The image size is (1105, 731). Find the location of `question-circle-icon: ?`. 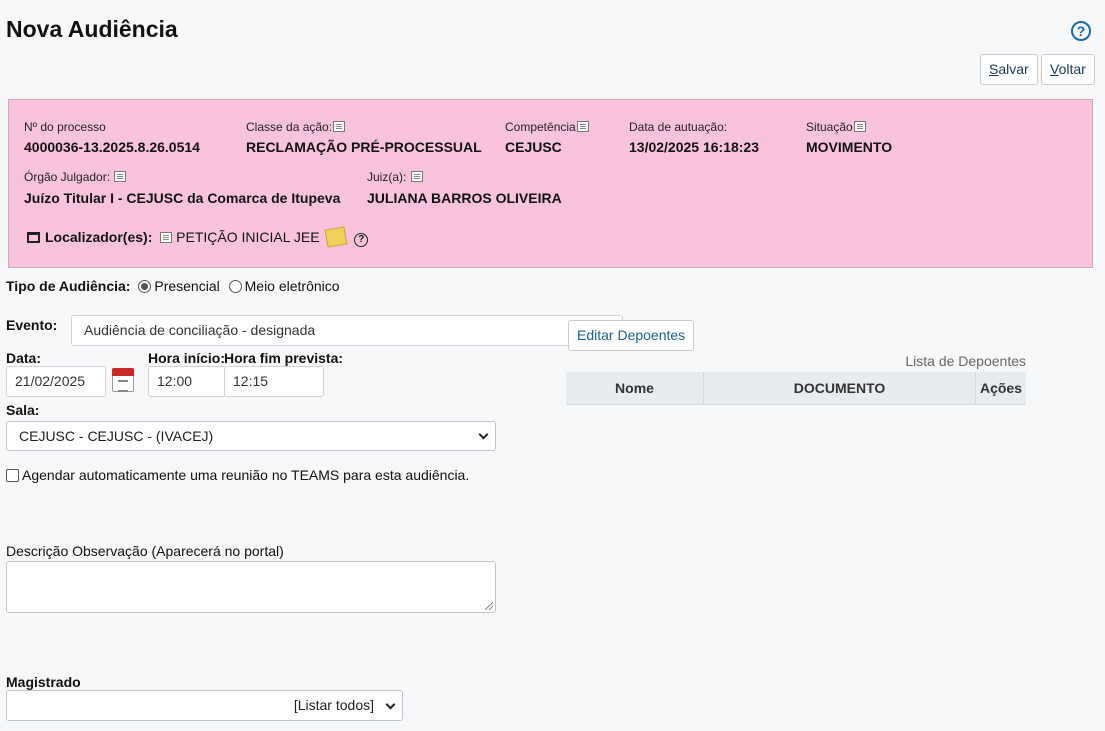

question-circle-icon: ? is located at coordinates (1081, 31).